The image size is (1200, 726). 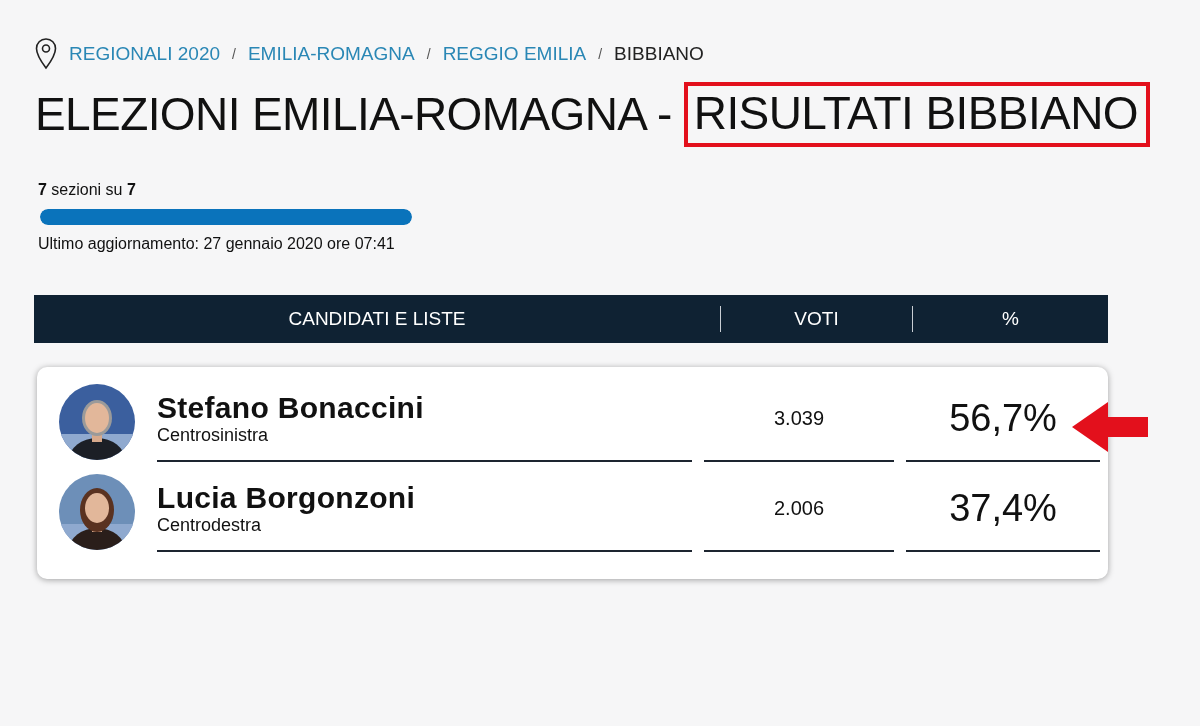 I want to click on column-header: %, so click(x=1010, y=318).